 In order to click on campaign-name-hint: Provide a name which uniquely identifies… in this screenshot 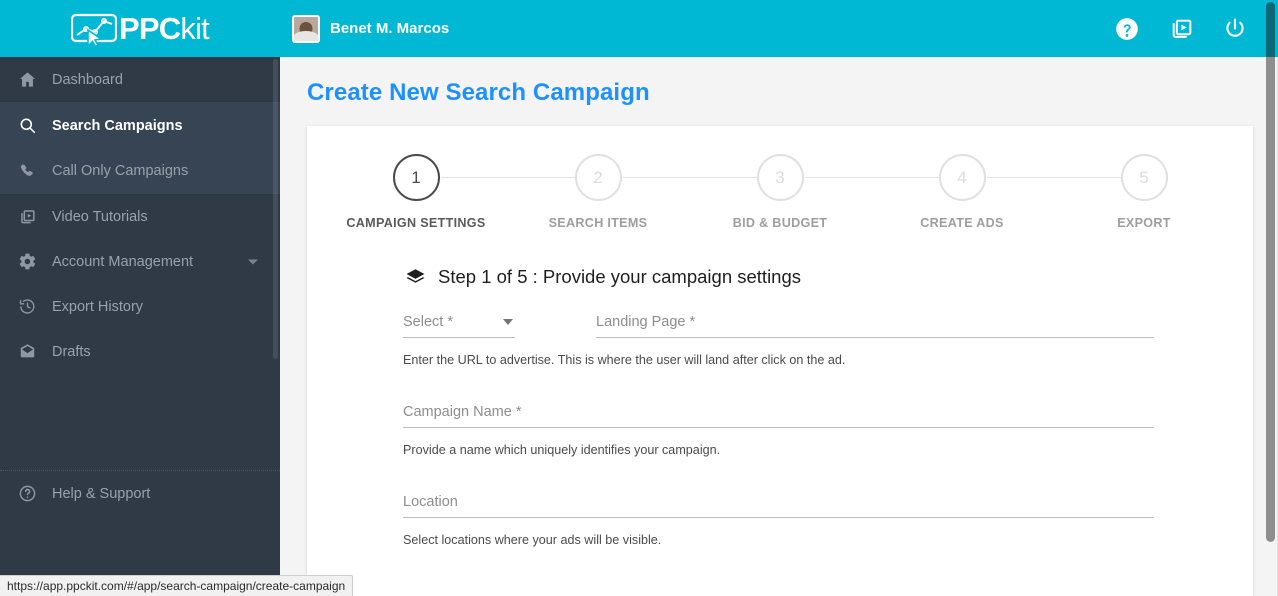, I will do `click(562, 450)`.